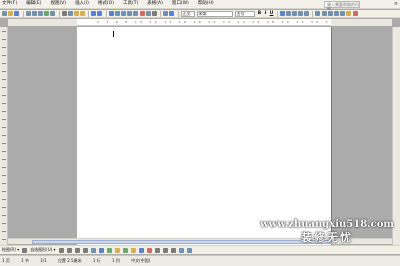 The height and width of the screenshot is (266, 400). Describe the element at coordinates (142, 13) in the screenshot. I see `drawing-icon` at that location.